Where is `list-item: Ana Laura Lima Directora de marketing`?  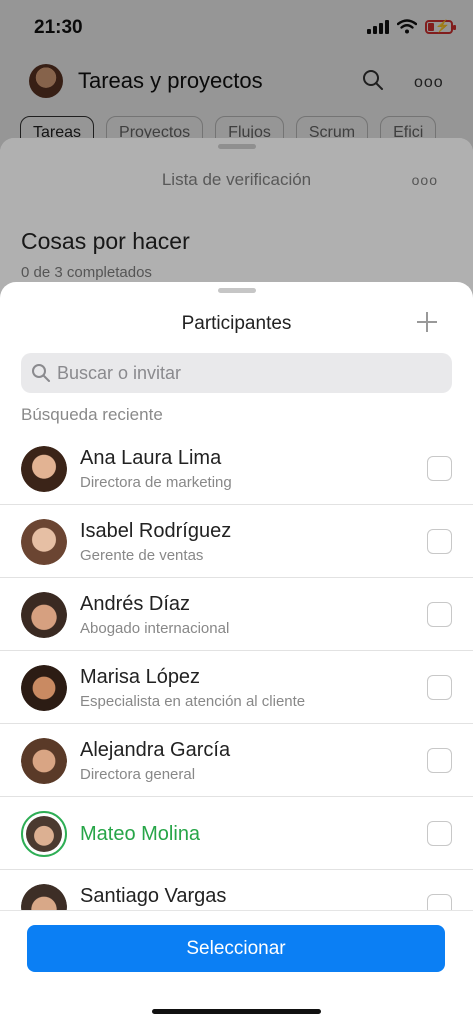 list-item: Ana Laura Lima Directora de marketing is located at coordinates (236, 468).